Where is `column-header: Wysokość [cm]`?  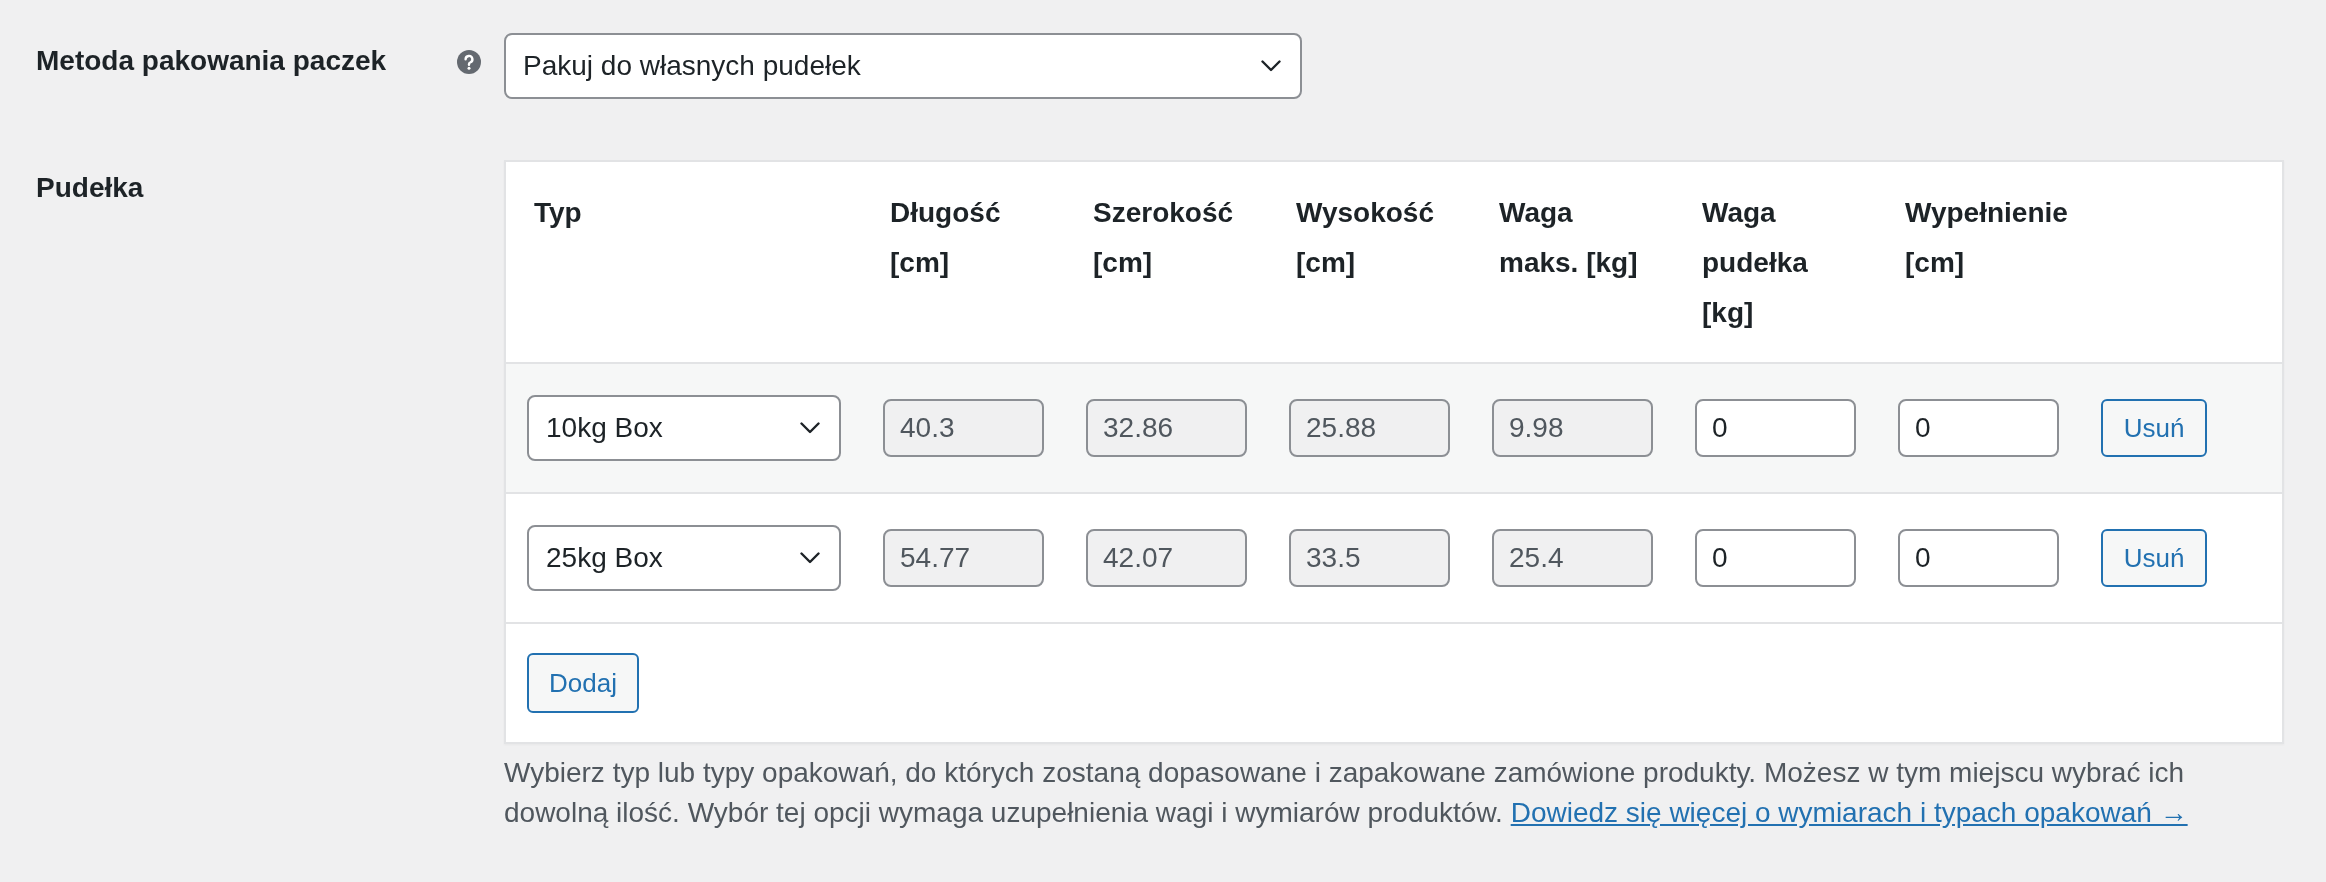
column-header: Wysokość [cm] is located at coordinates (1365, 238).